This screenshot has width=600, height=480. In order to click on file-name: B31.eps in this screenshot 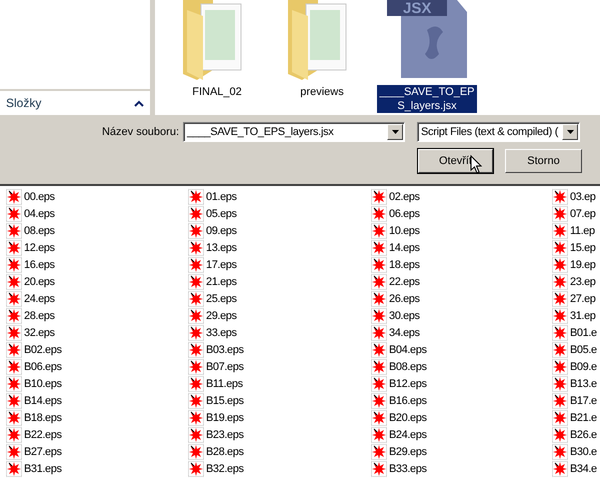, I will do `click(43, 468)`.